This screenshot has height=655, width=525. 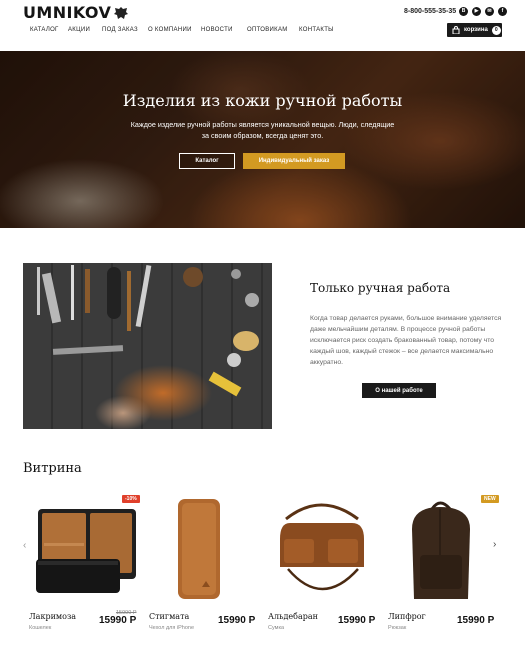 I want to click on social-links: B ▶ ✉ f, so click(x=483, y=11).